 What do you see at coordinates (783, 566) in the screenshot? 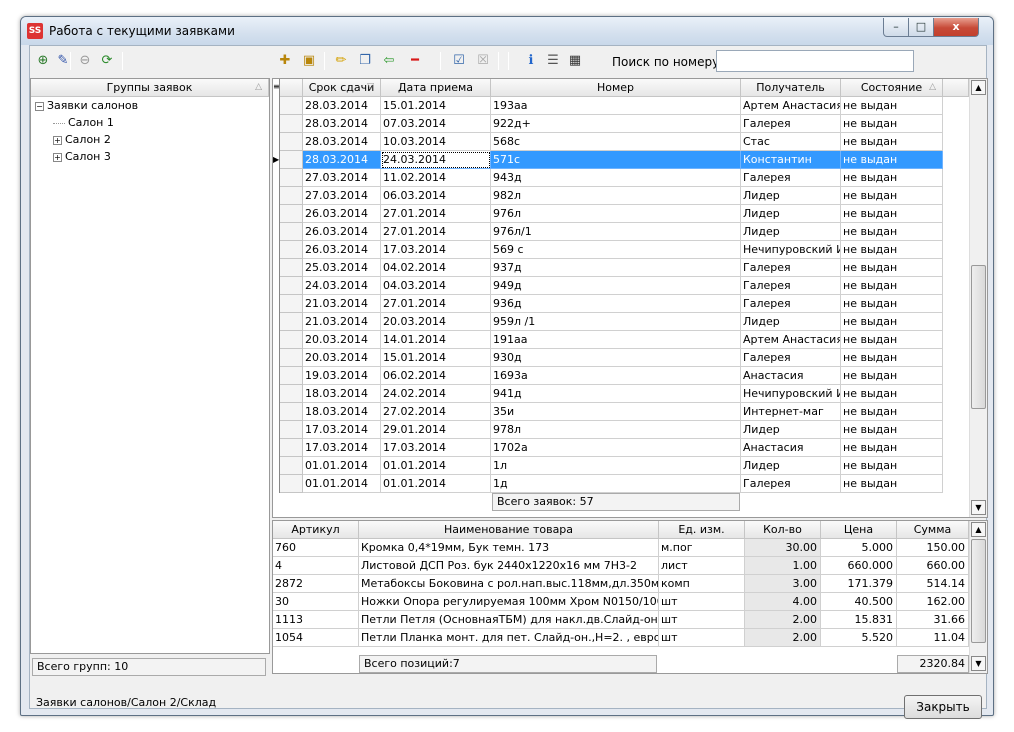
I see `table-cell: 1.00` at bounding box center [783, 566].